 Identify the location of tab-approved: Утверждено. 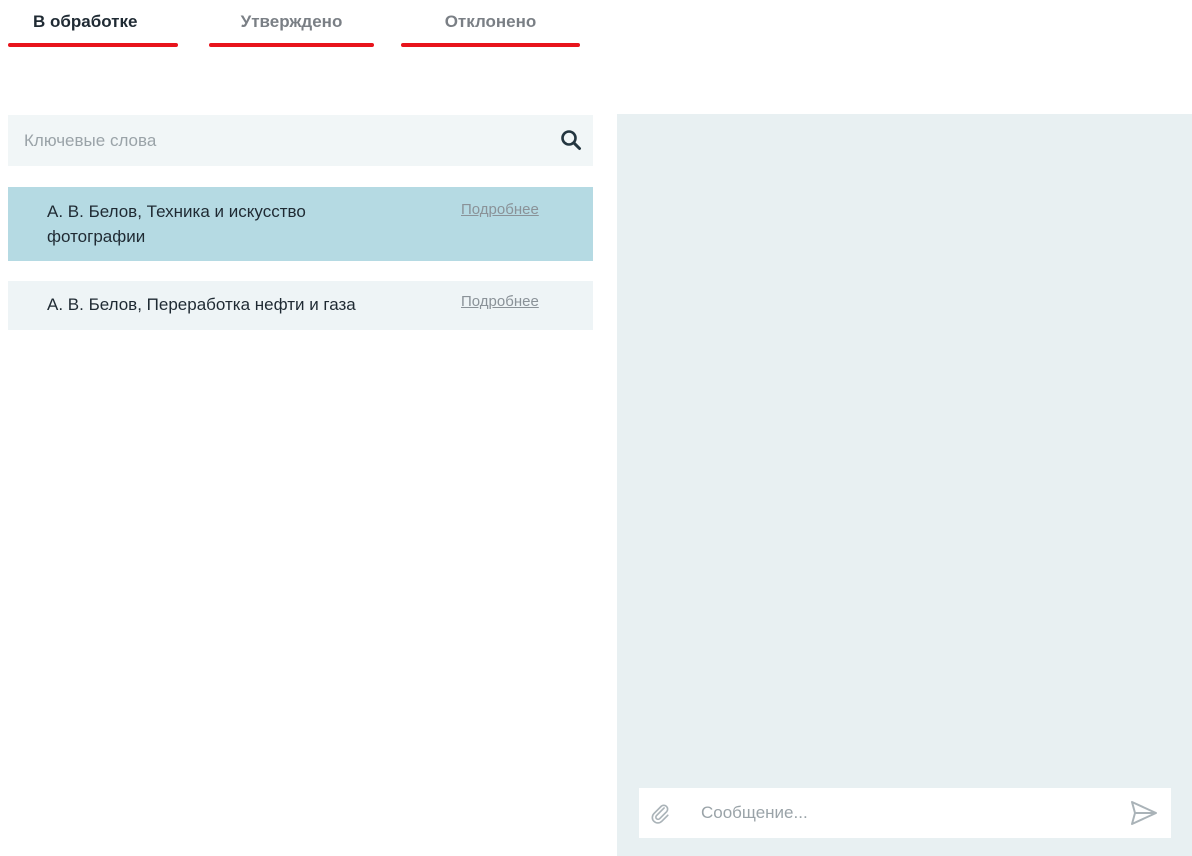
(291, 30).